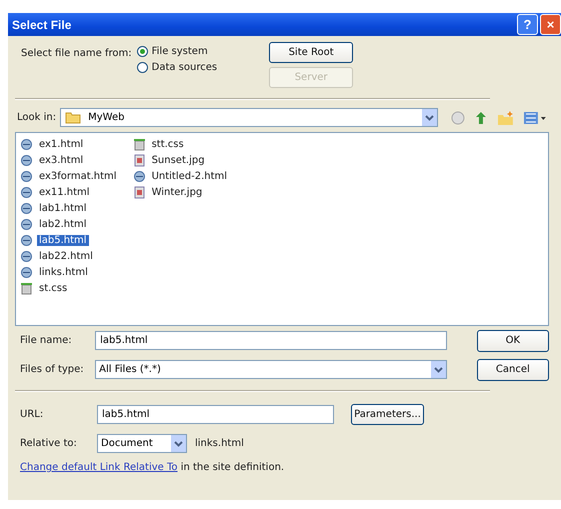  What do you see at coordinates (181, 144) in the screenshot?
I see `file-item: stt.css` at bounding box center [181, 144].